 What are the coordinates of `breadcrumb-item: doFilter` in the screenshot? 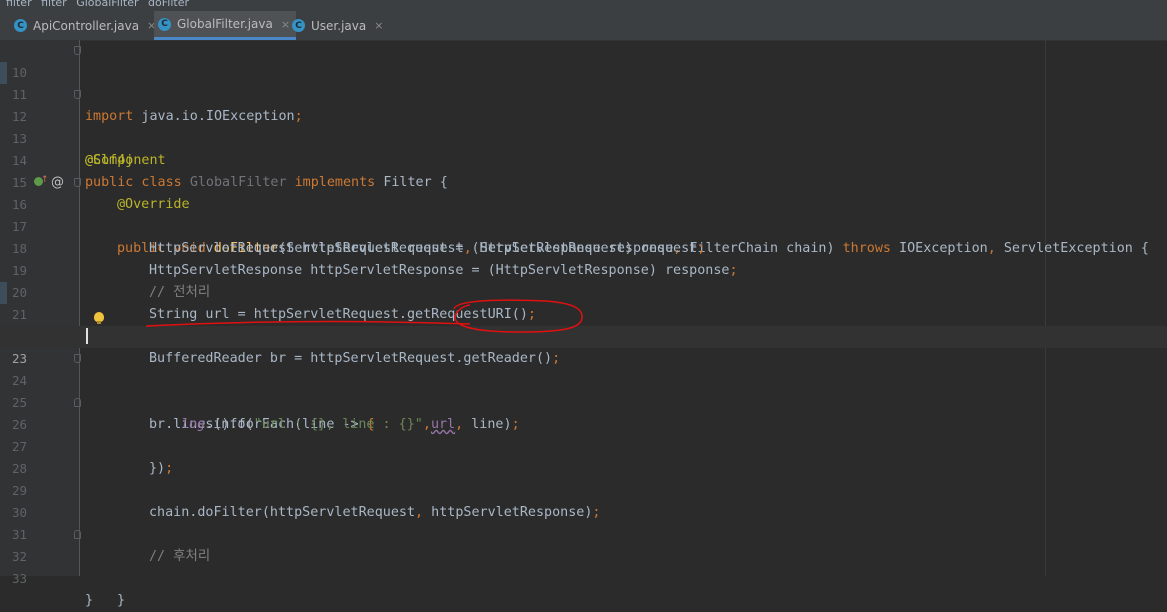 It's located at (168, 4).